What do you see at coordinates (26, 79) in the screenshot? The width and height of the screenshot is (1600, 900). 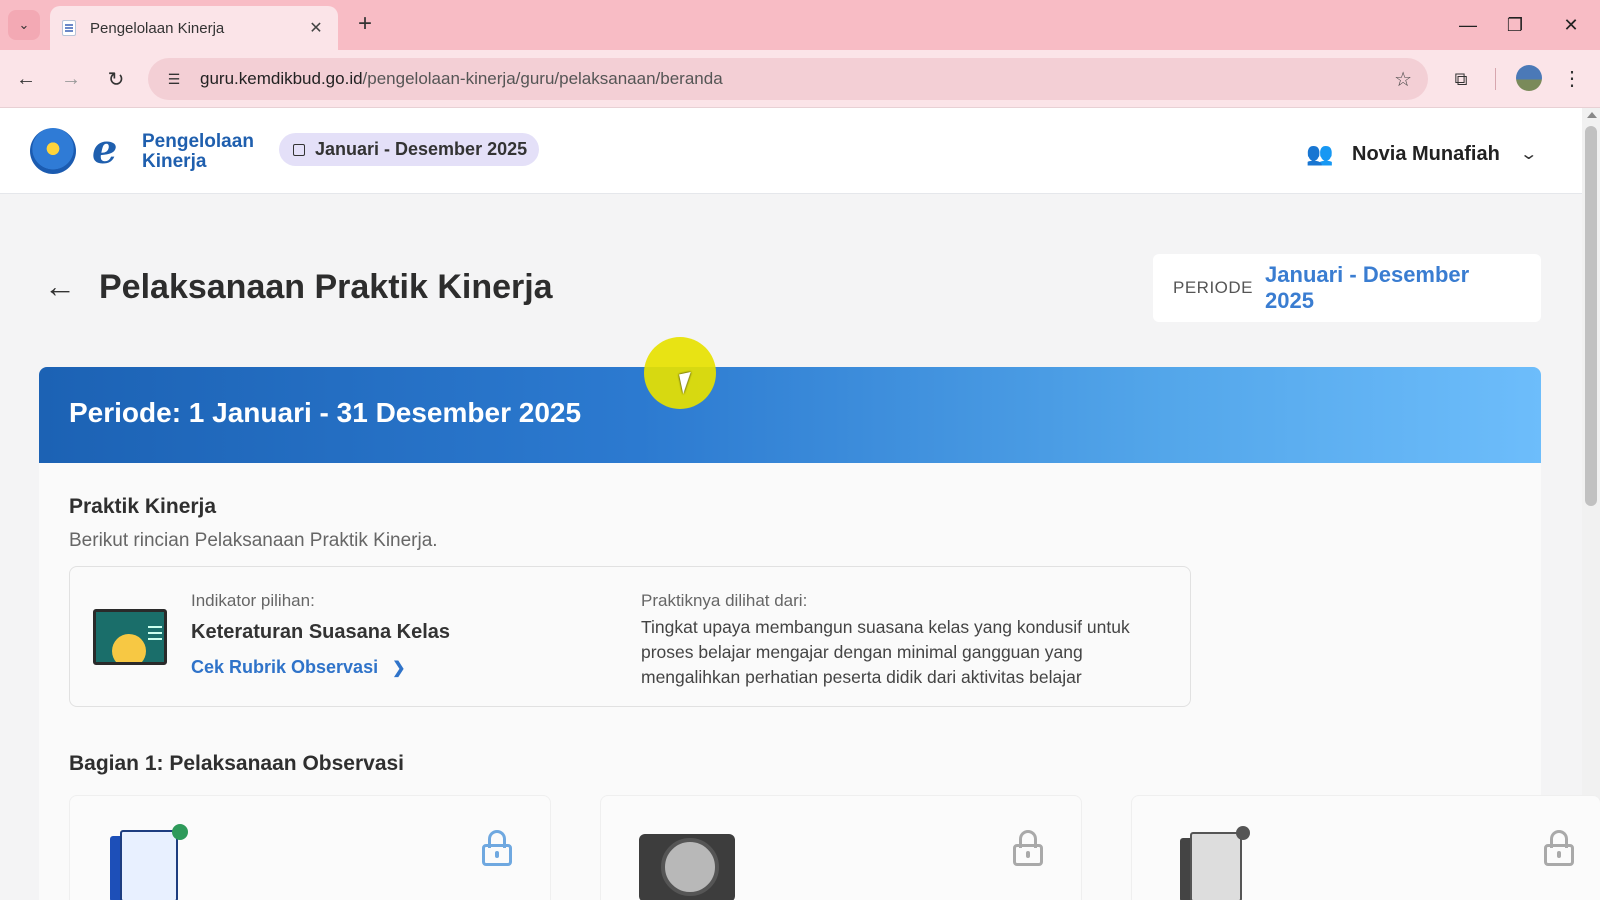 I see `back-arrow-icon: ←` at bounding box center [26, 79].